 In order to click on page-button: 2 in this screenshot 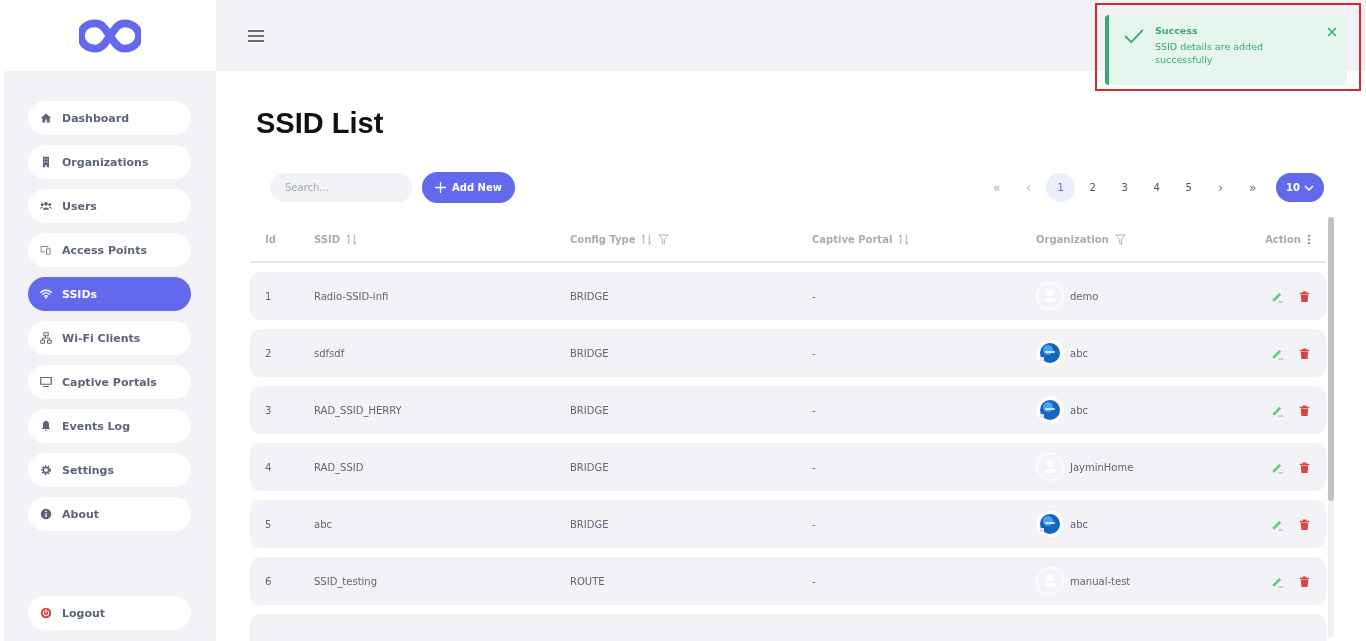, I will do `click(1093, 187)`.